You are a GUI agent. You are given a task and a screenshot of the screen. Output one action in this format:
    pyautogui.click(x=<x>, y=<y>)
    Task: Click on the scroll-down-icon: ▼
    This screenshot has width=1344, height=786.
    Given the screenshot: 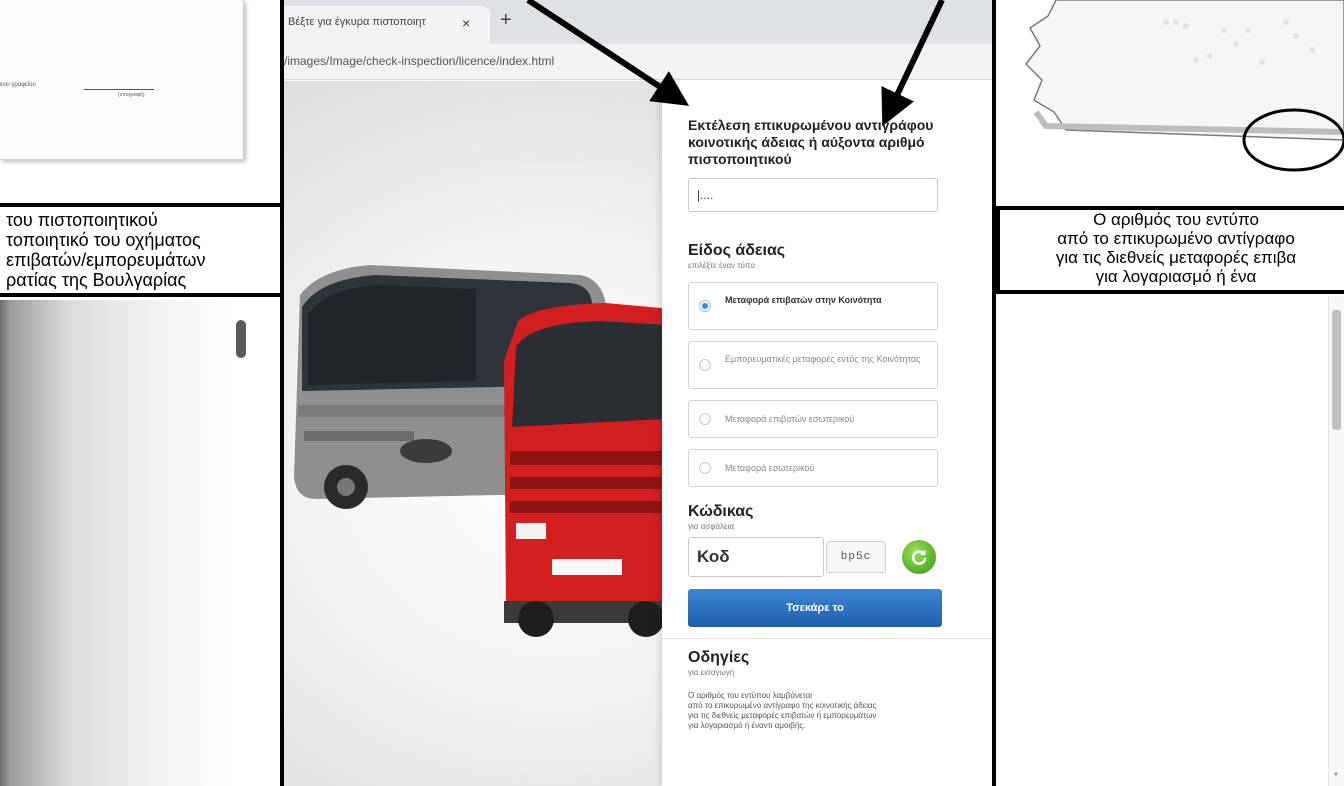 What is the action you would take?
    pyautogui.click(x=1336, y=775)
    